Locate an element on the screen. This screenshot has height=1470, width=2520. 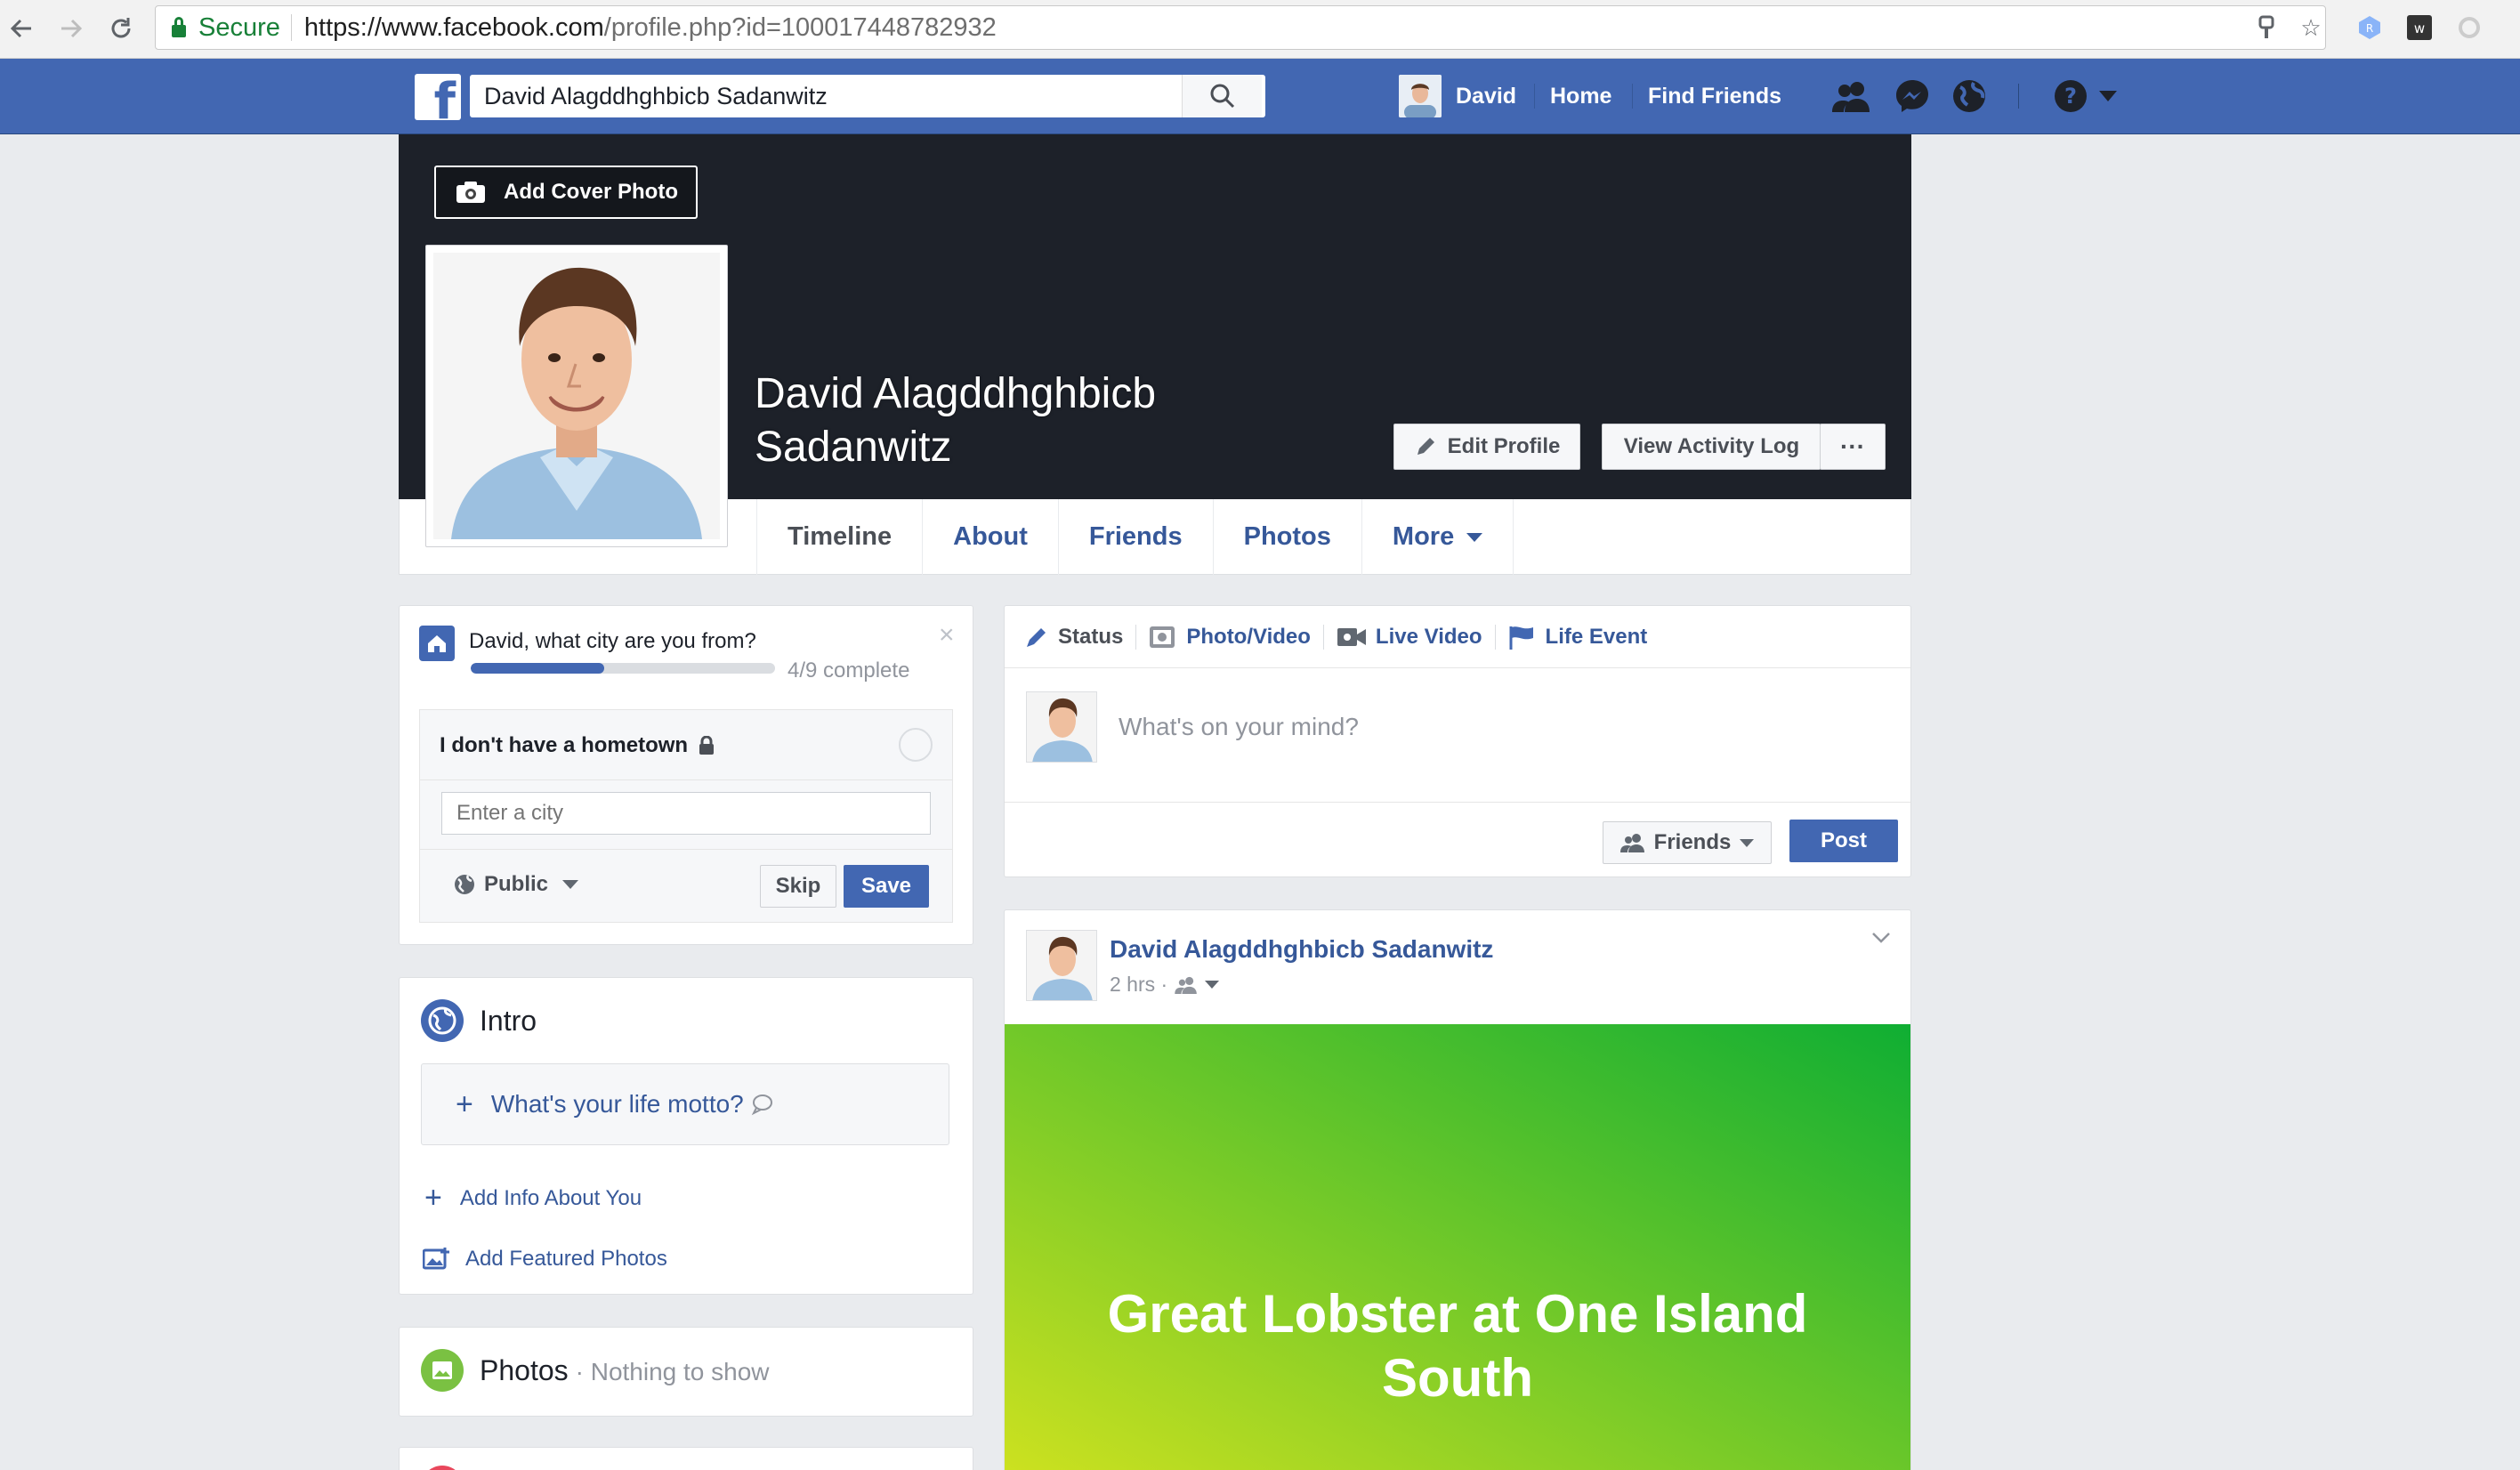
audience-label: Friends is located at coordinates (1692, 842).